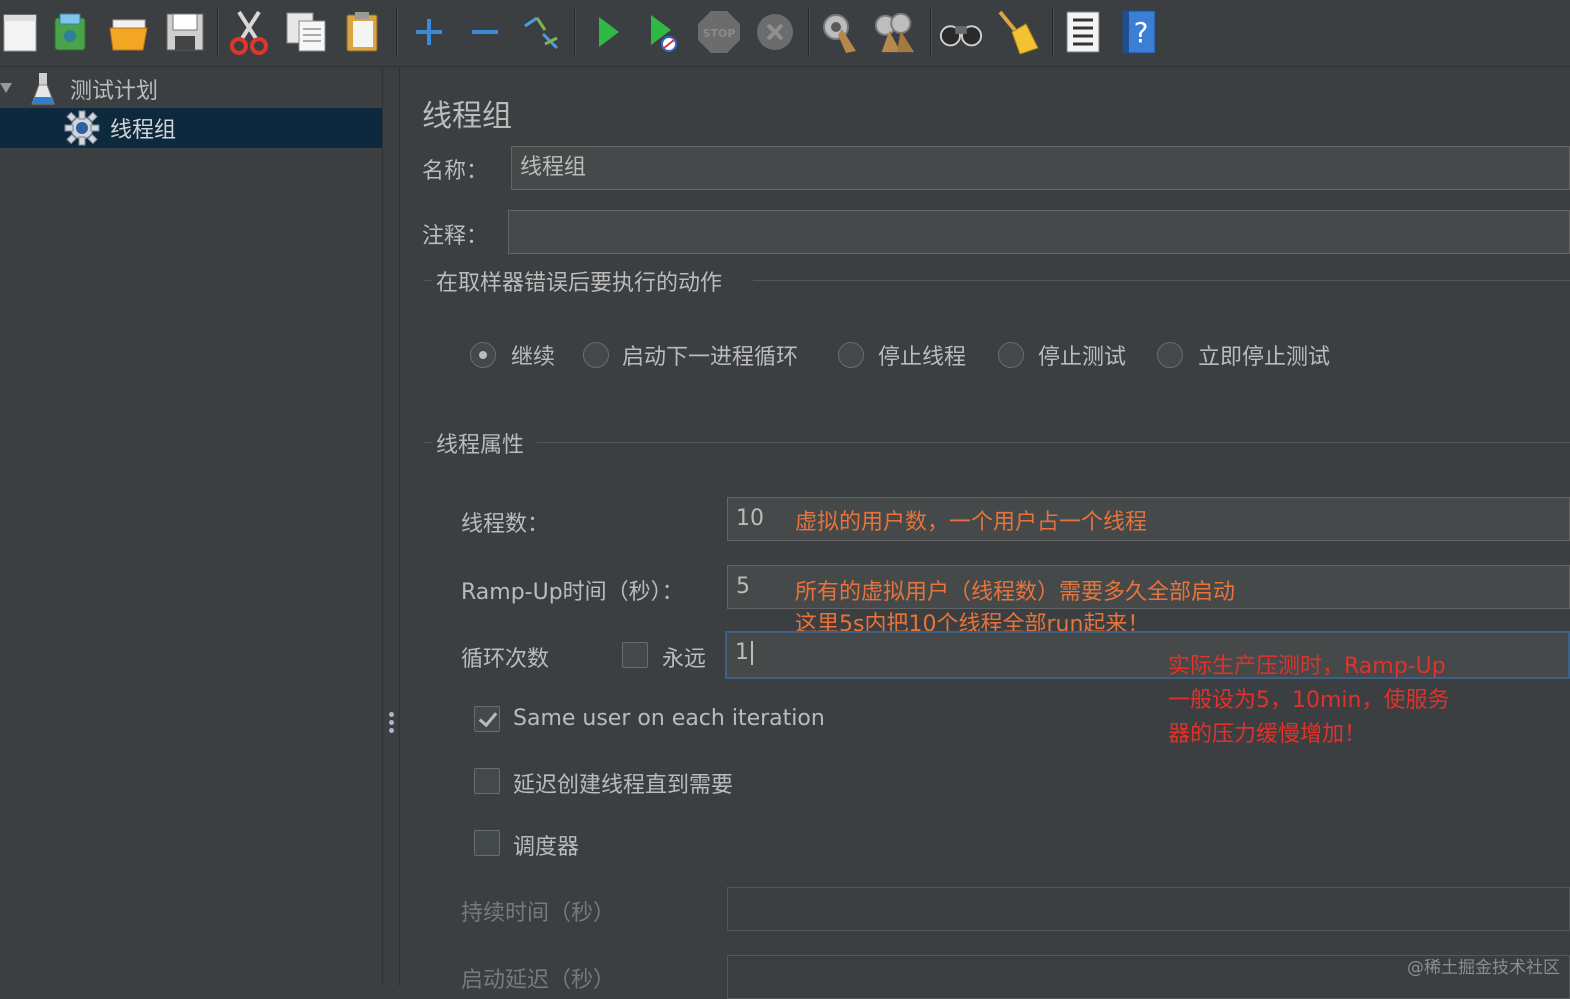  What do you see at coordinates (114, 91) in the screenshot?
I see `tree-item-label: 测试计划` at bounding box center [114, 91].